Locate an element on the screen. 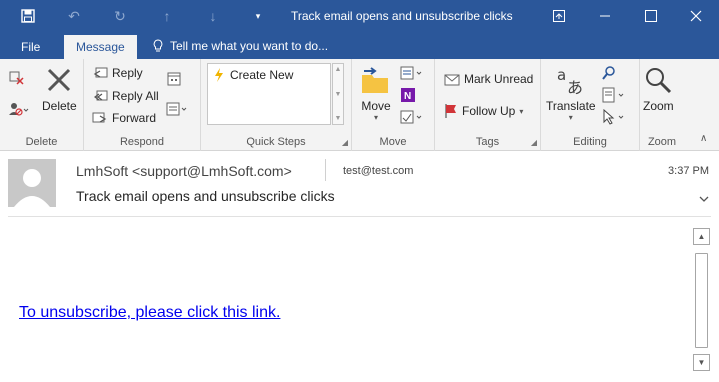 Image resolution: width=719 pixels, height=382 pixels. find-icon is located at coordinates (609, 73).